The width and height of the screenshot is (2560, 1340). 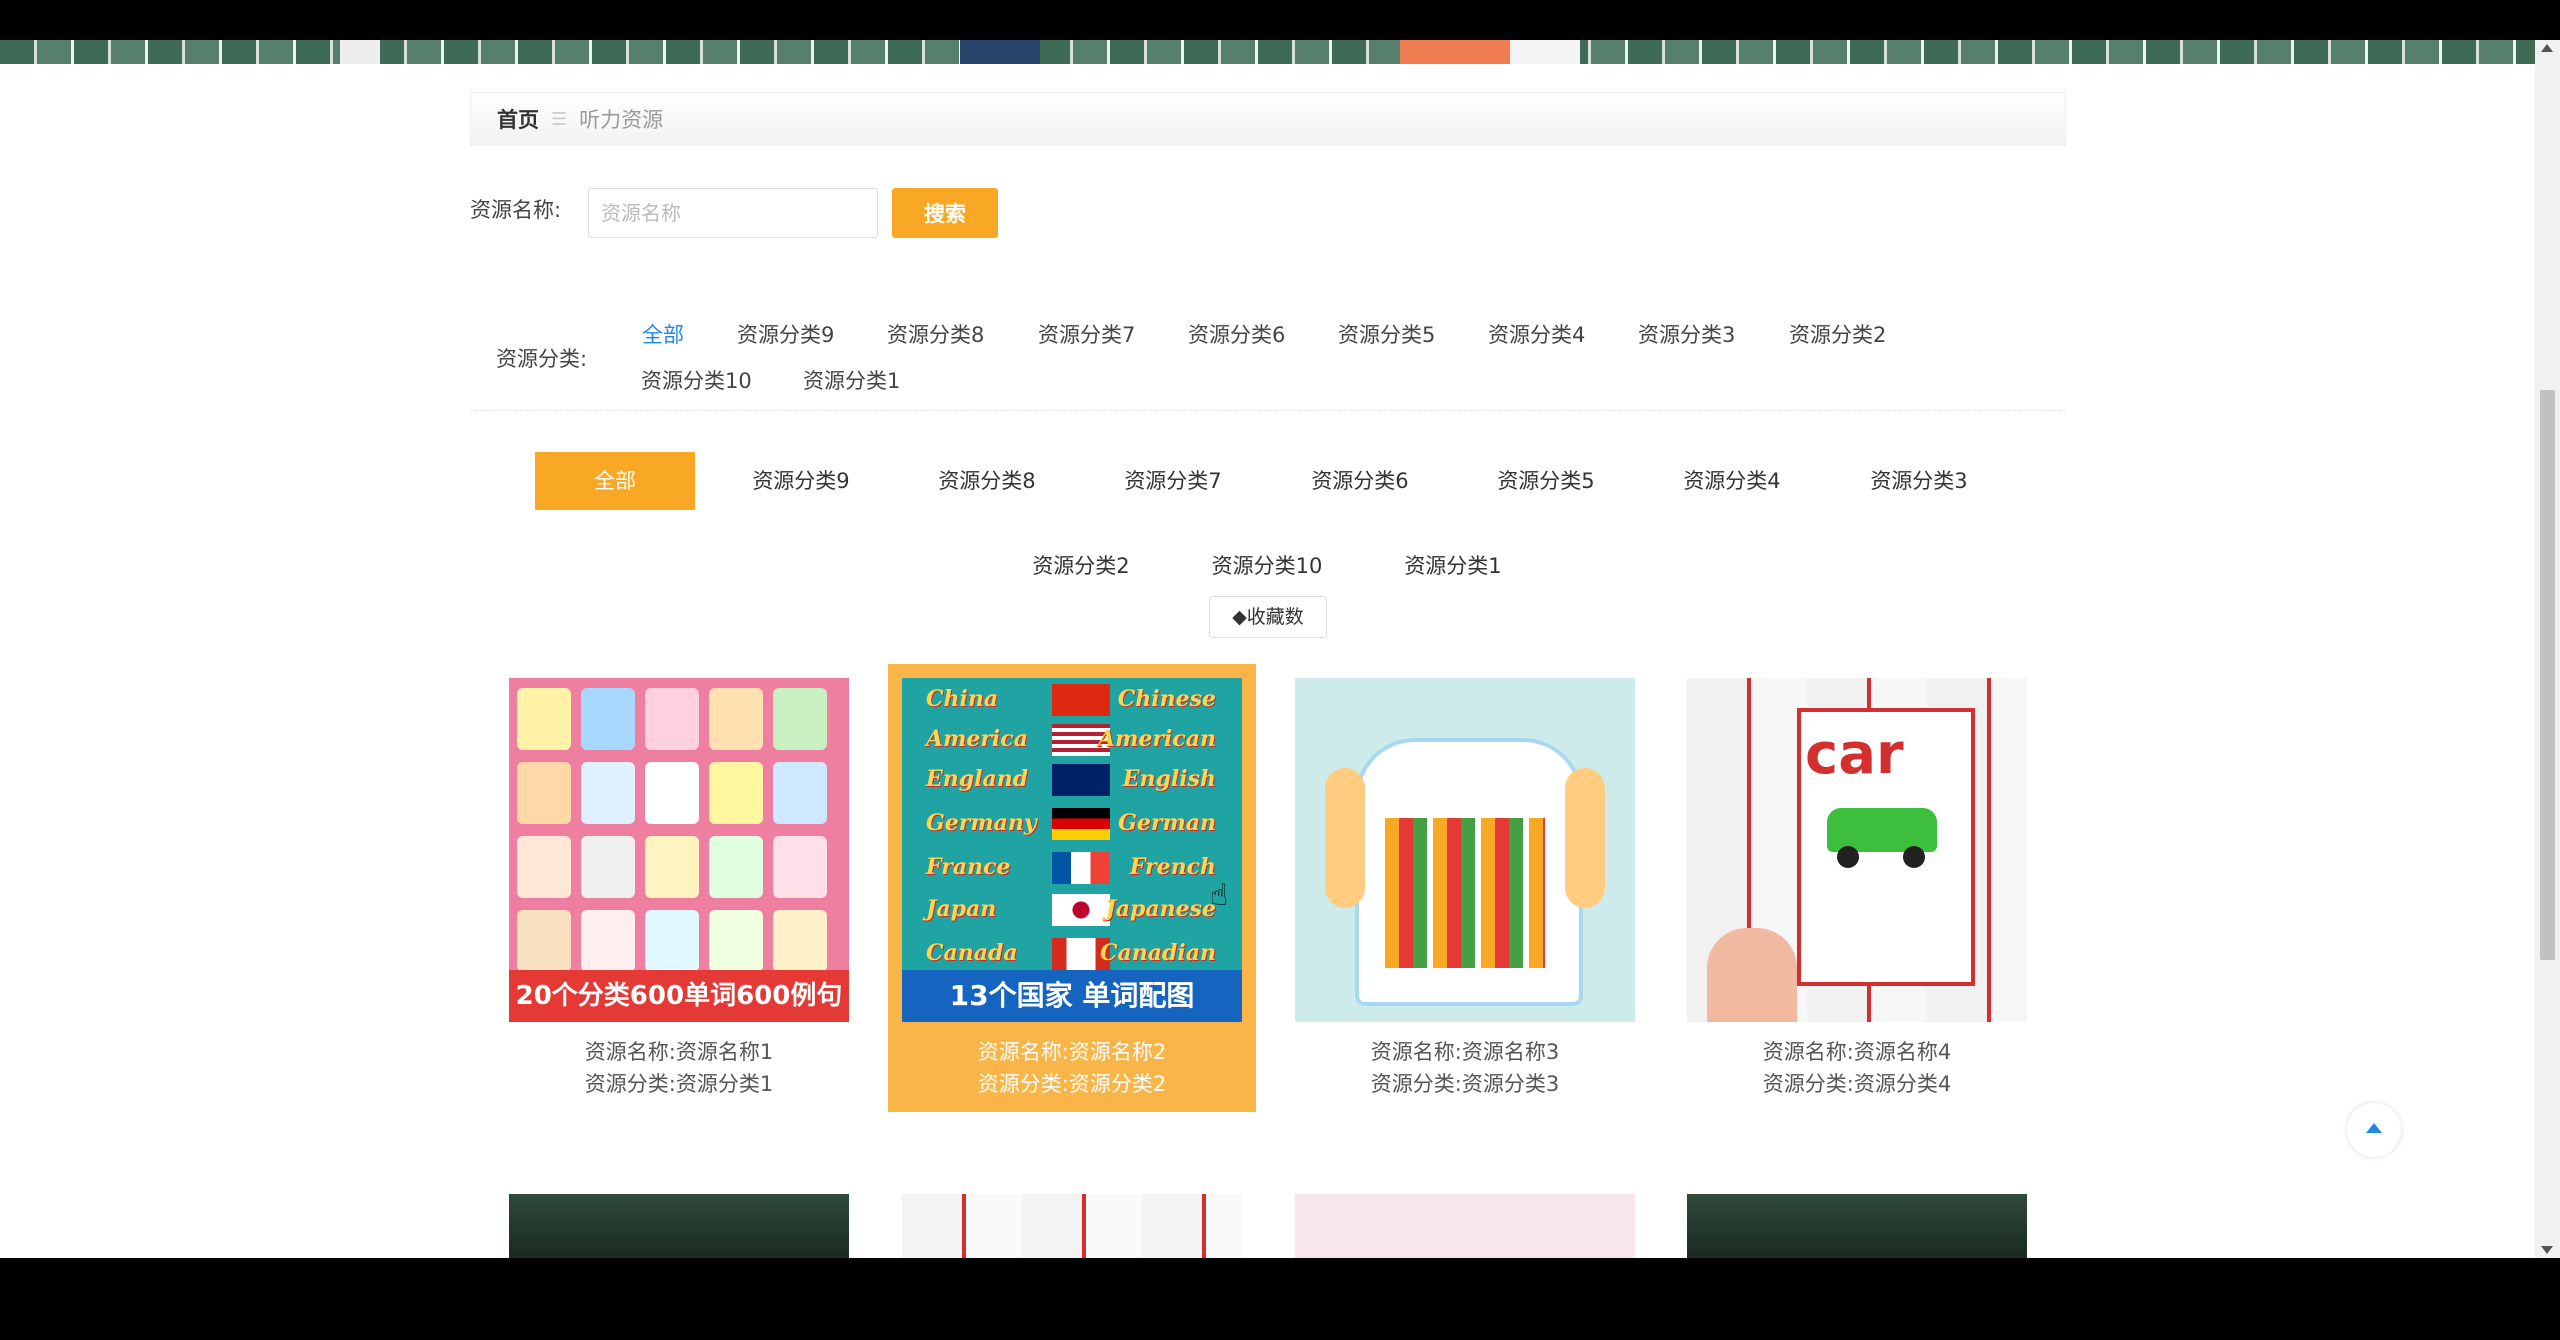 I want to click on filter-link: 资源分类9, so click(x=785, y=335).